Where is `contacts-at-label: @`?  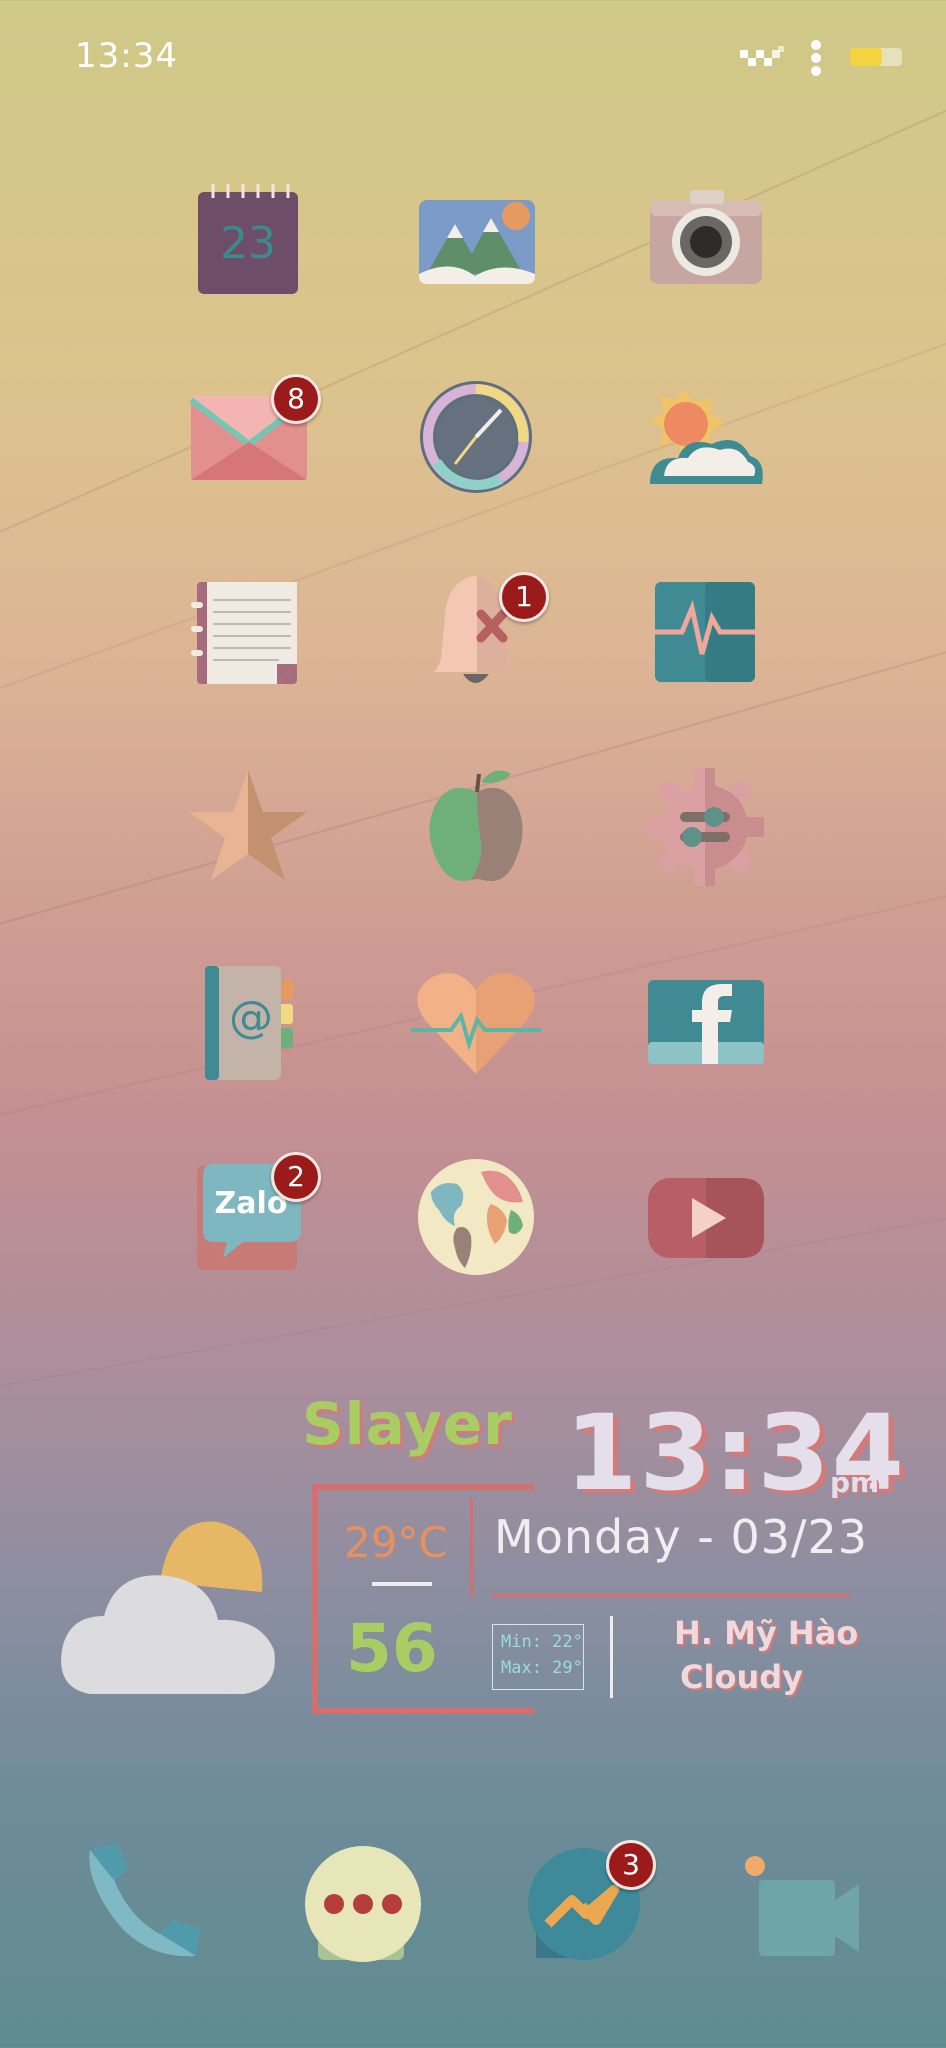
contacts-at-label: @ is located at coordinates (251, 1017).